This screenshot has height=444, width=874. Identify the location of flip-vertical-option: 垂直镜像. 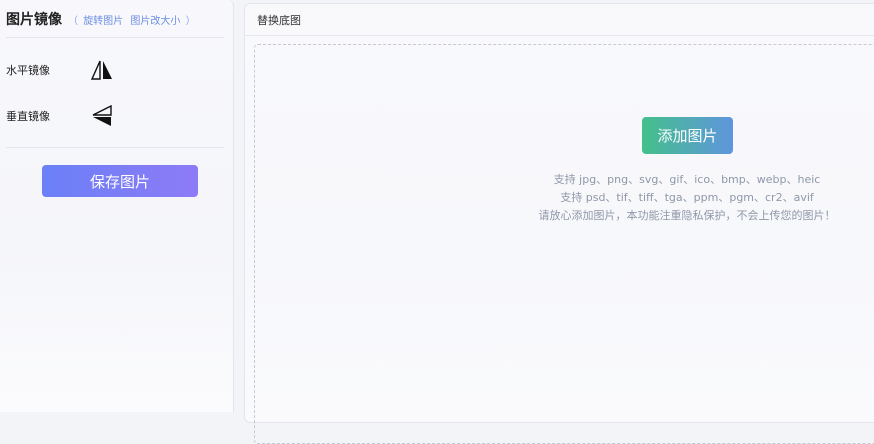
(111, 116).